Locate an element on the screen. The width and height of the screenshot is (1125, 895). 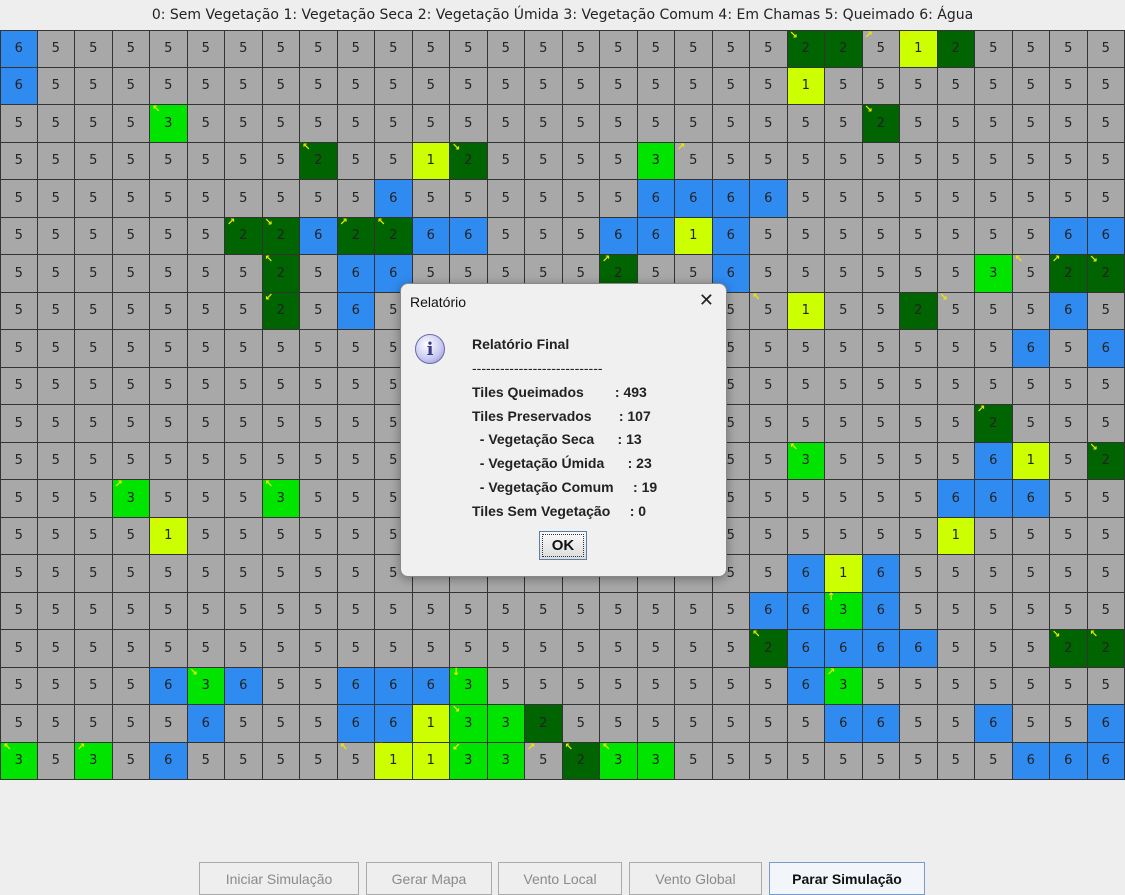
grid-tile: 3 ↘ is located at coordinates (206, 686).